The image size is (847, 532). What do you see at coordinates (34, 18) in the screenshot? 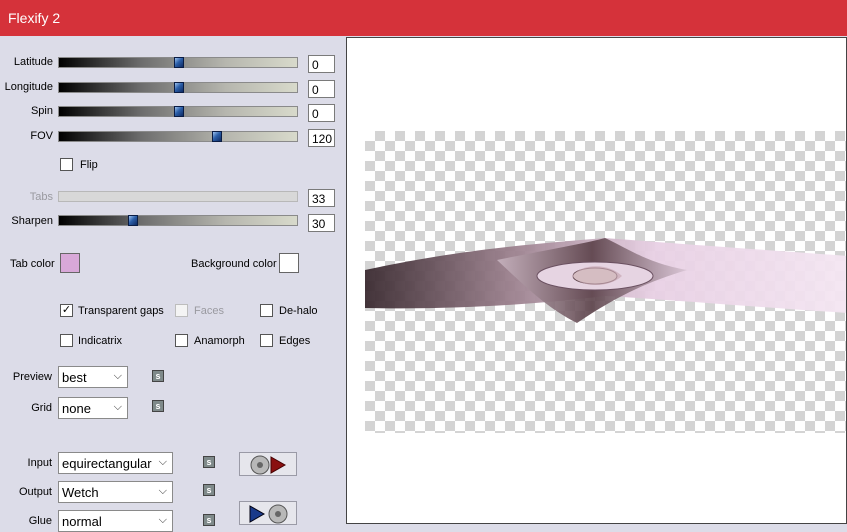
I see `window-title: Flexify 2` at bounding box center [34, 18].